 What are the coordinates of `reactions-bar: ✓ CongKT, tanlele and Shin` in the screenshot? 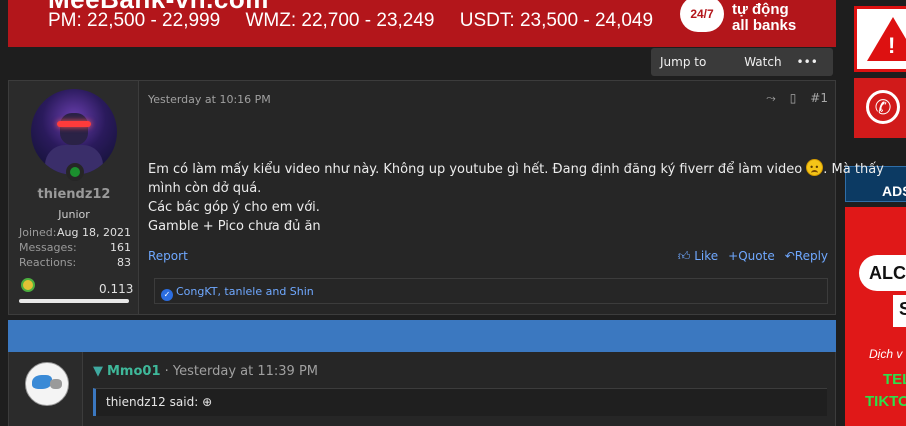 It's located at (491, 291).